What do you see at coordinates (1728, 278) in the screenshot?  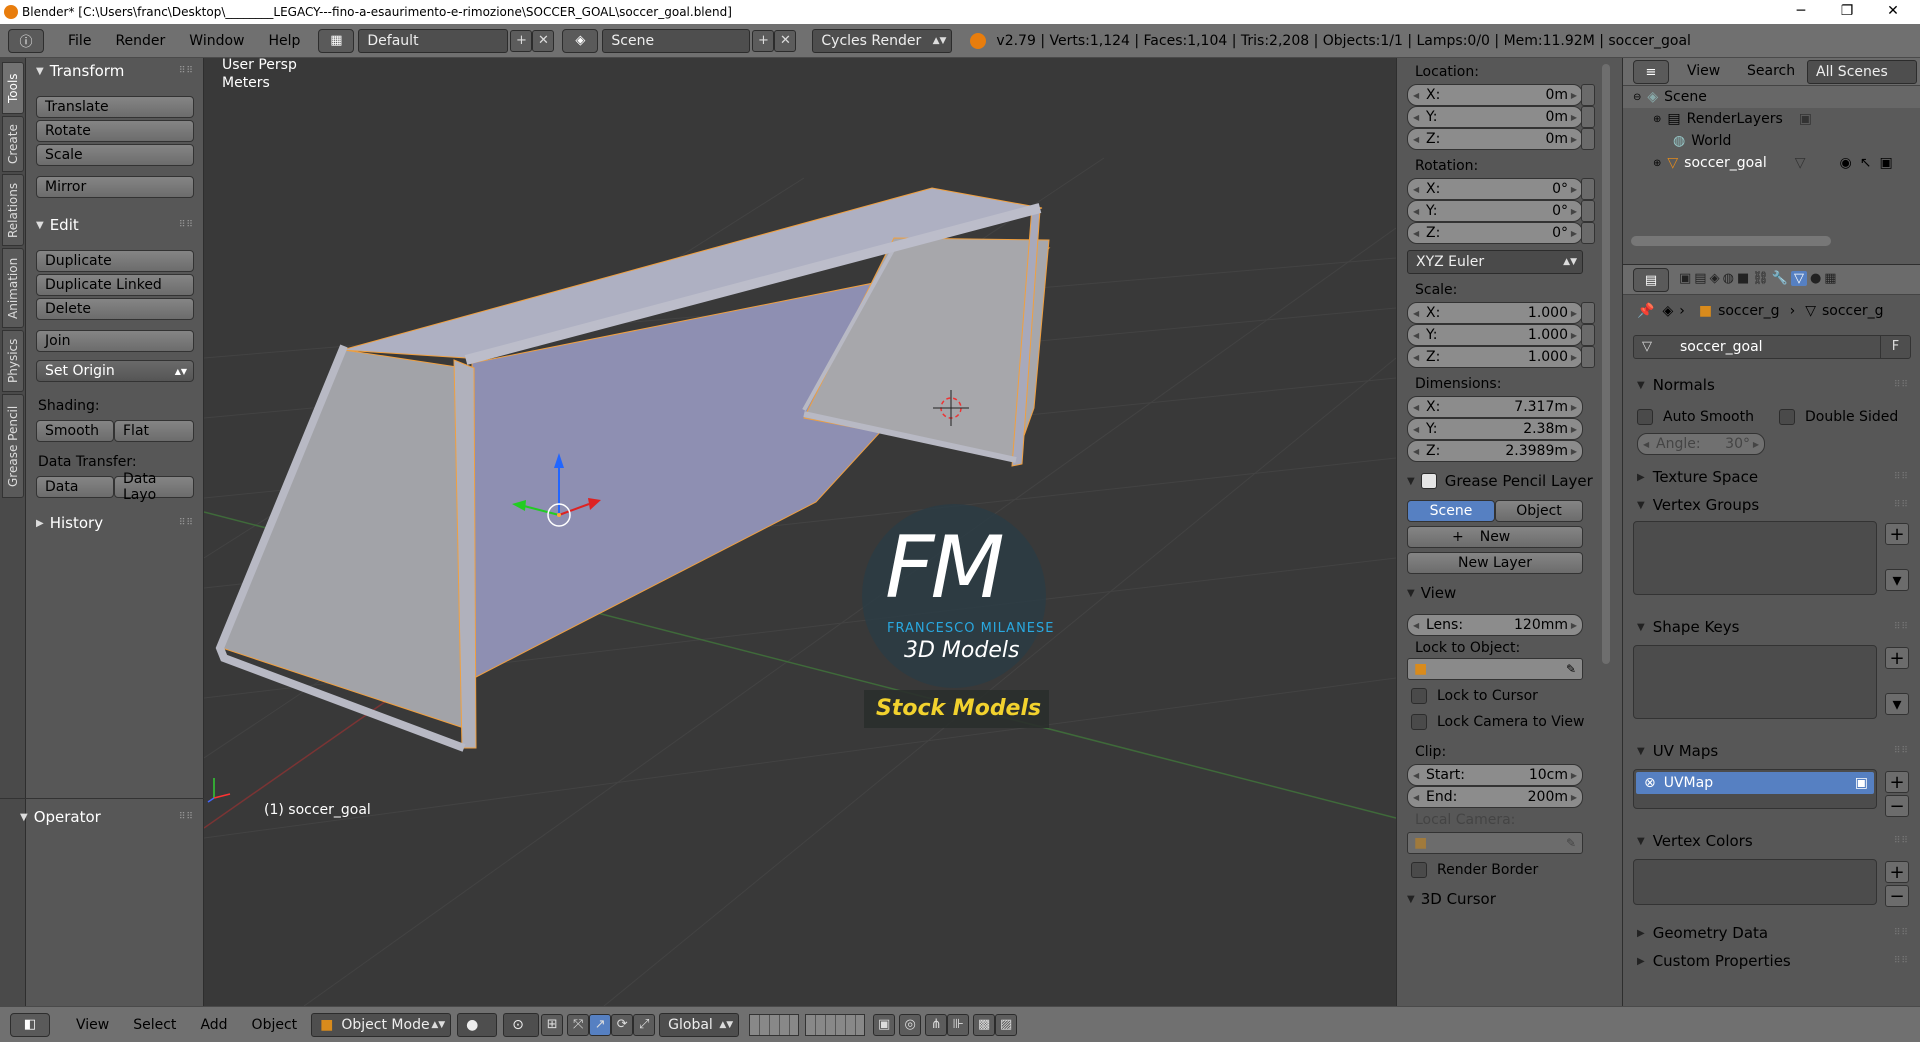 I see `world-tab-icon: ◍` at bounding box center [1728, 278].